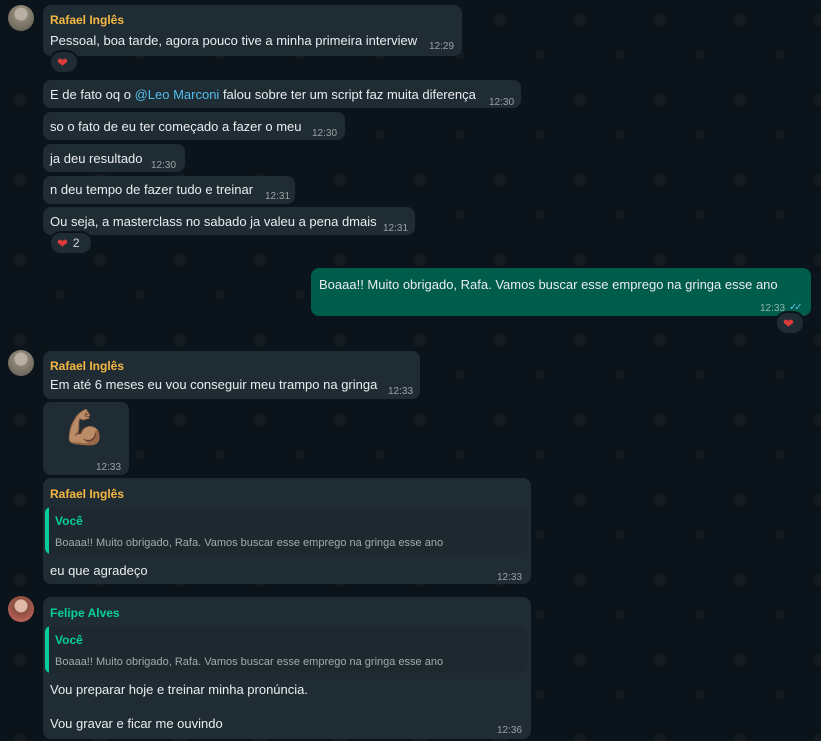  What do you see at coordinates (21, 609) in the screenshot?
I see `avatar-felipe` at bounding box center [21, 609].